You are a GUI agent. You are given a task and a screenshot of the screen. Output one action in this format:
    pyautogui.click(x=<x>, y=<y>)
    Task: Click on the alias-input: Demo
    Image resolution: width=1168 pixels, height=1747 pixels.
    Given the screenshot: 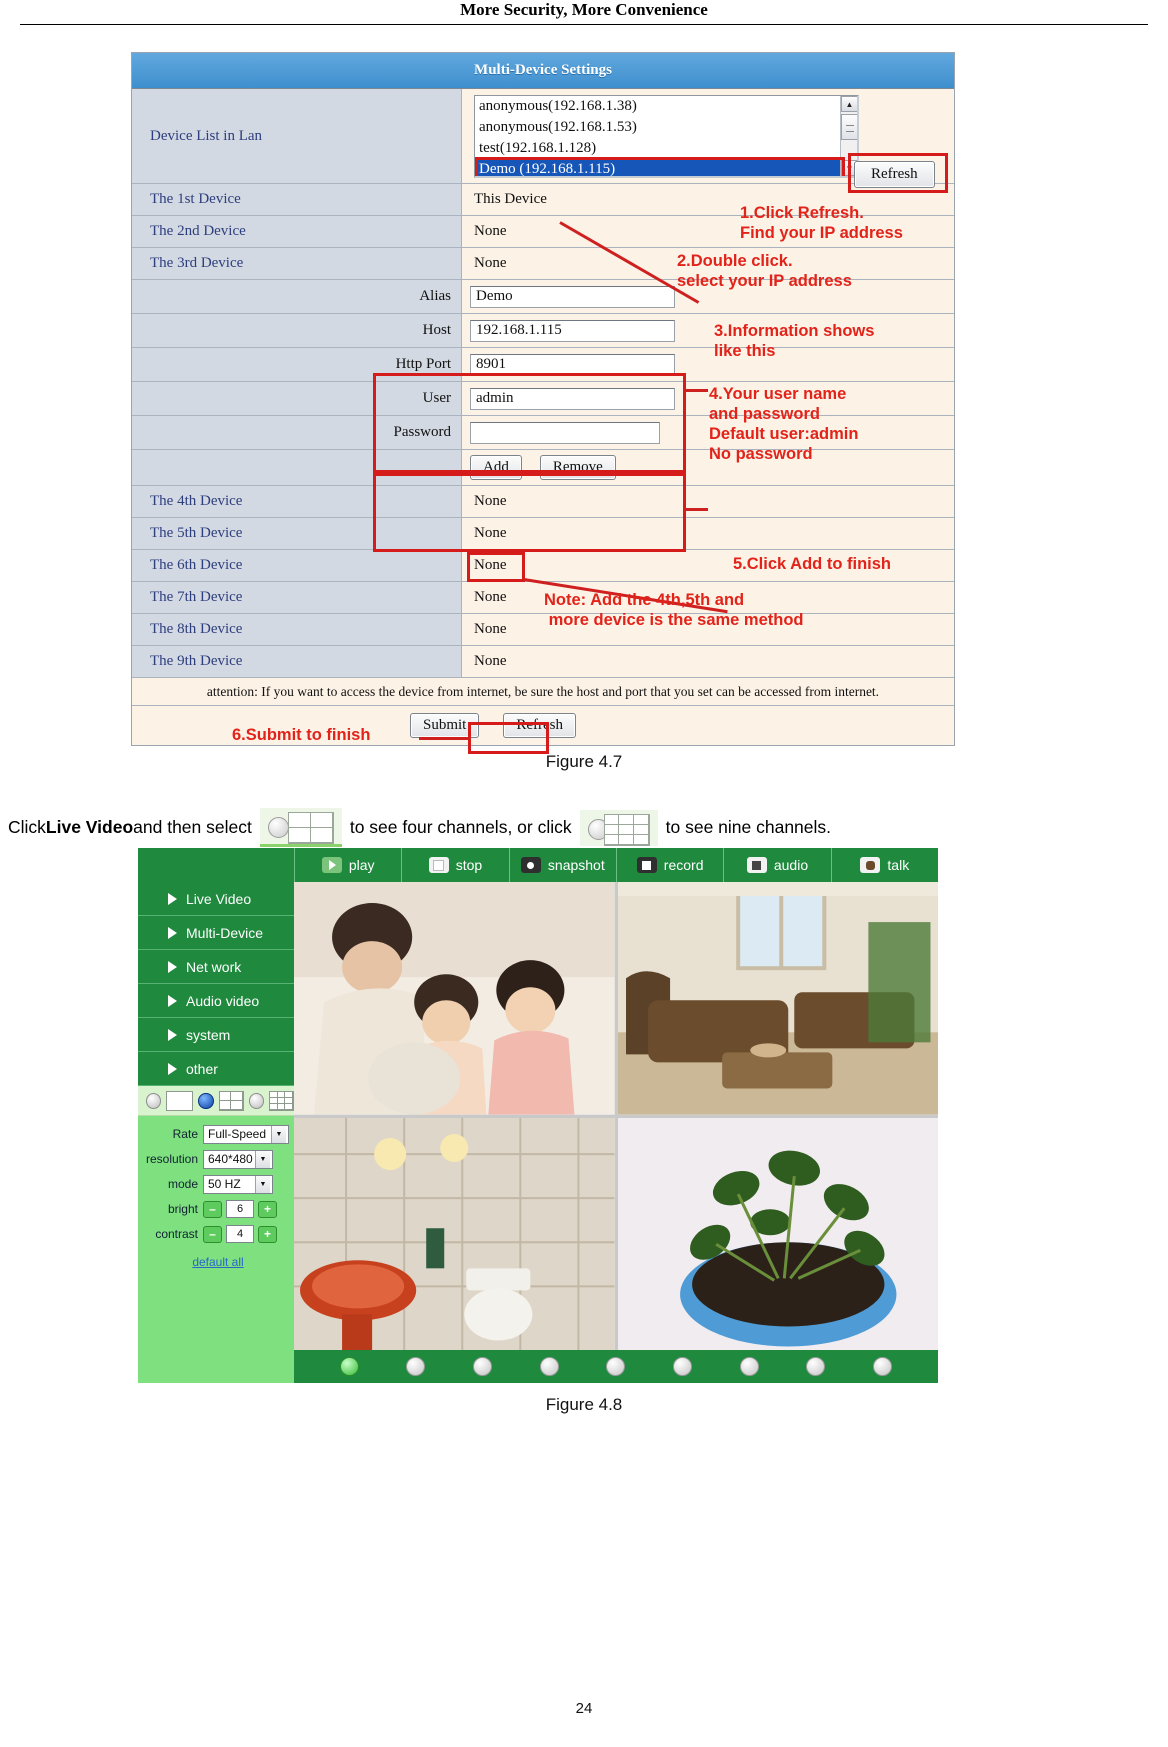 What is the action you would take?
    pyautogui.click(x=572, y=296)
    